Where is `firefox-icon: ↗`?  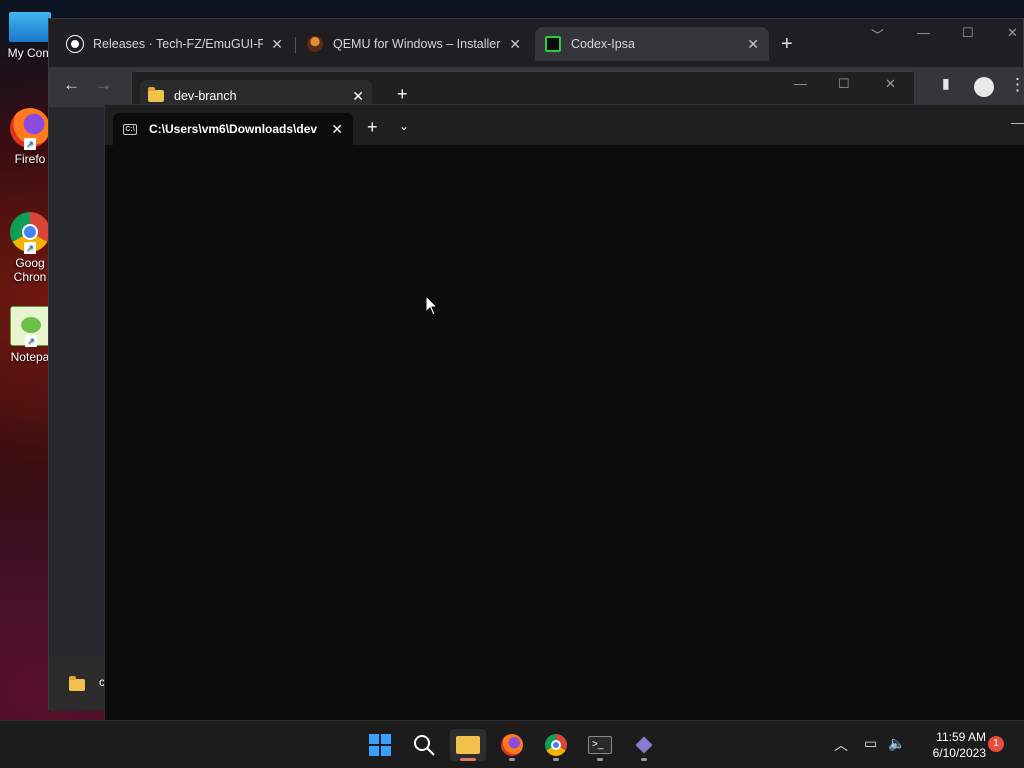
firefox-icon: ↗ is located at coordinates (30, 129).